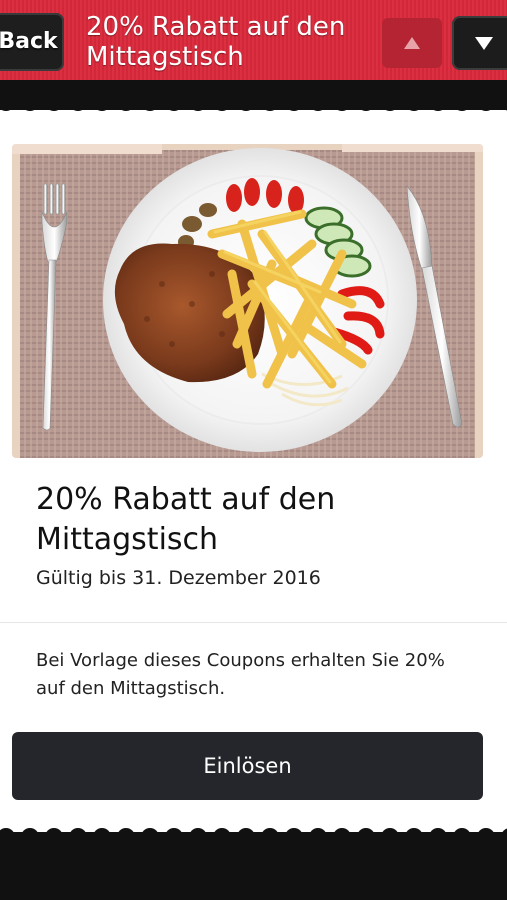 The image size is (507, 900). What do you see at coordinates (32, 42) in the screenshot?
I see `back-button: Back` at bounding box center [32, 42].